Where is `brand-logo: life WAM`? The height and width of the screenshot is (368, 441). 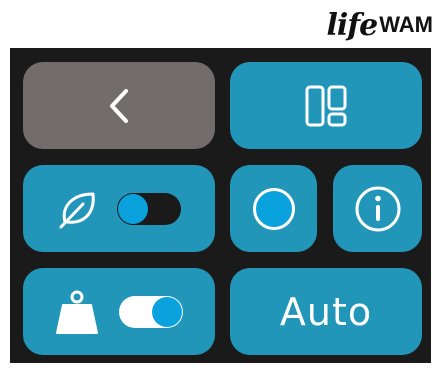
brand-logo: life WAM is located at coordinates (379, 25).